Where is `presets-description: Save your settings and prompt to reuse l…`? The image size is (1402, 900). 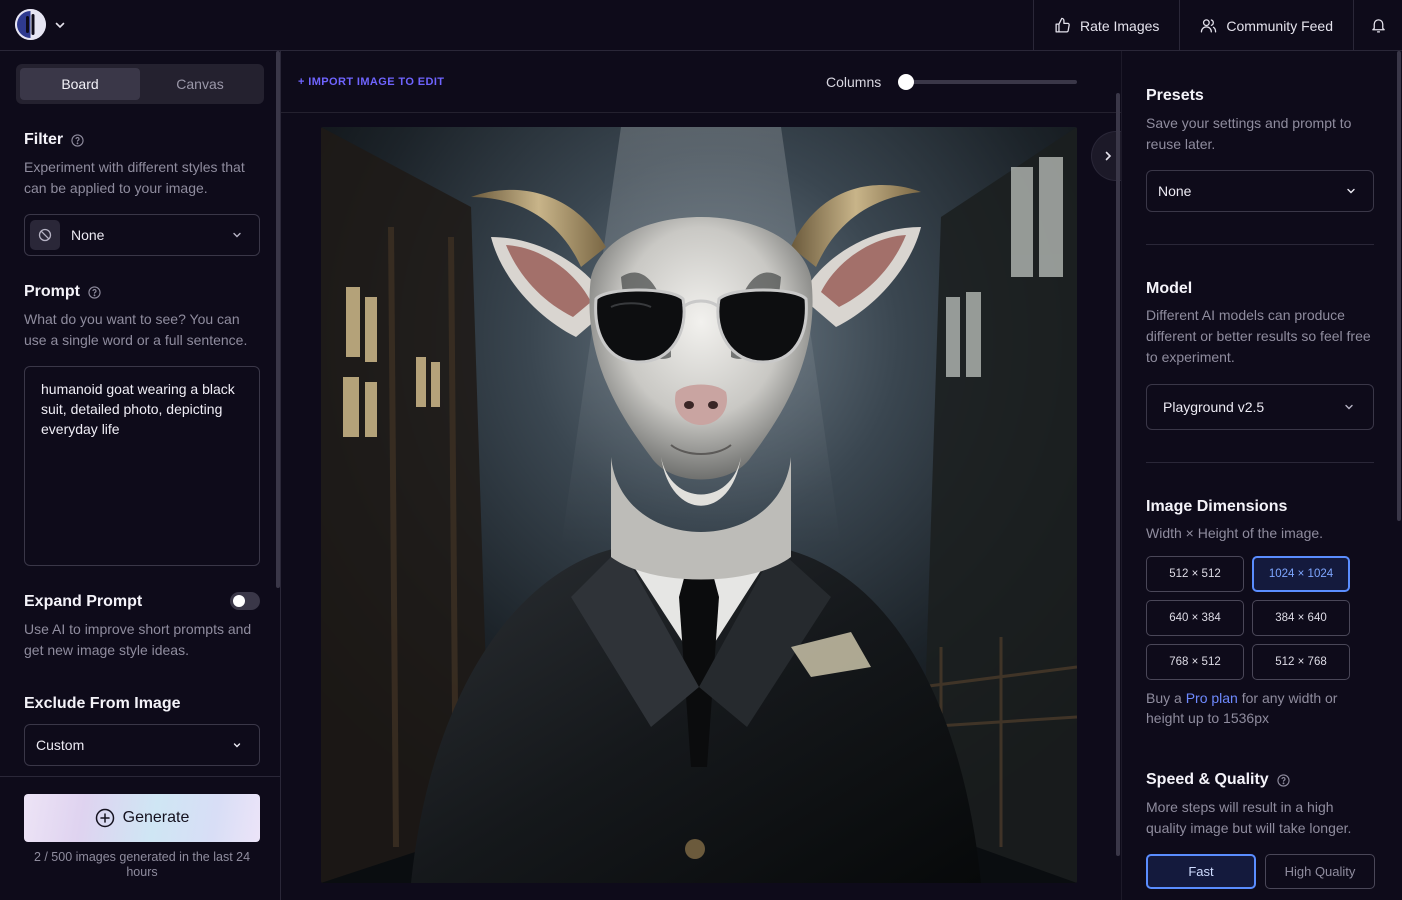
presets-description: Save your settings and prompt to reuse l… is located at coordinates (1249, 133).